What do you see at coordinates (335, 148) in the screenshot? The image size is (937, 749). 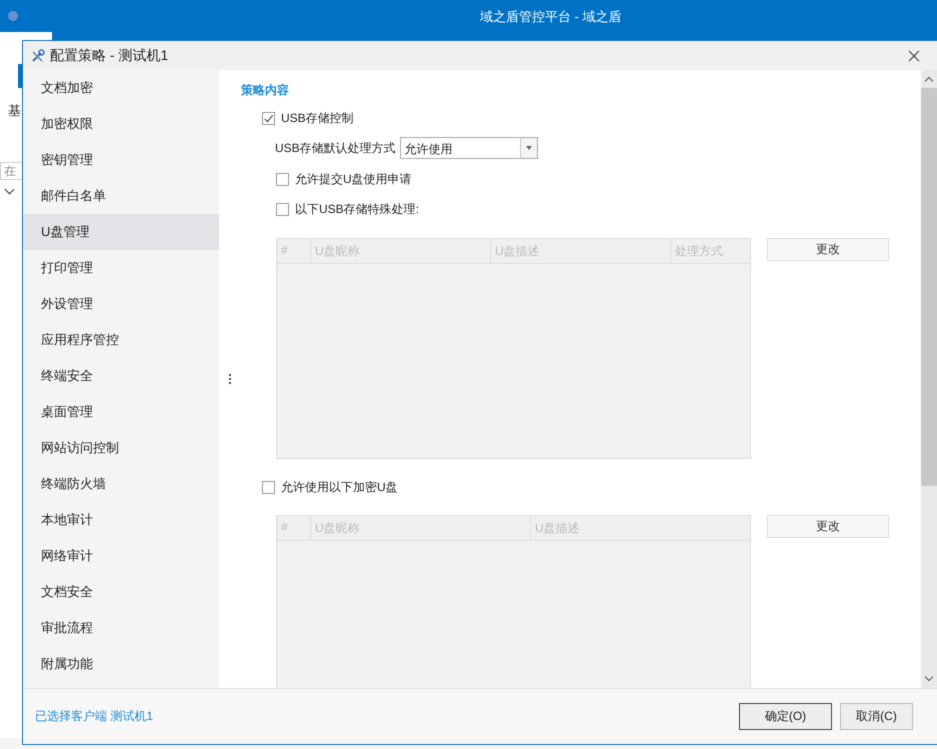 I see `field-label: USB存储默认处理方式` at bounding box center [335, 148].